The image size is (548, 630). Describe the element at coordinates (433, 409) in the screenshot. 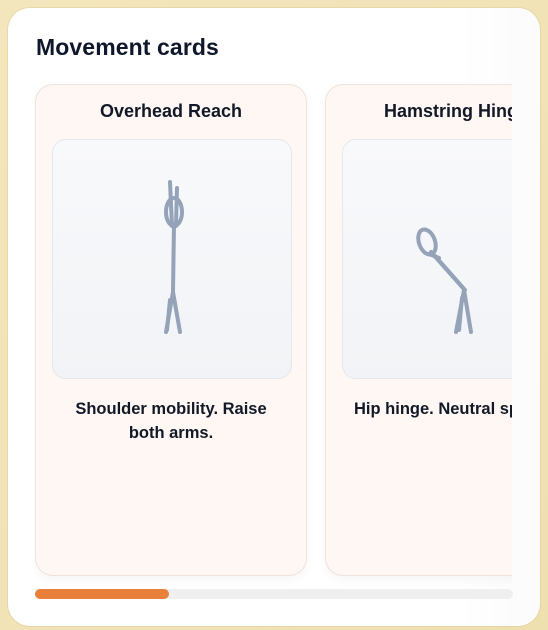

I see `card-description: Hip hinge. Neutral spine.` at that location.